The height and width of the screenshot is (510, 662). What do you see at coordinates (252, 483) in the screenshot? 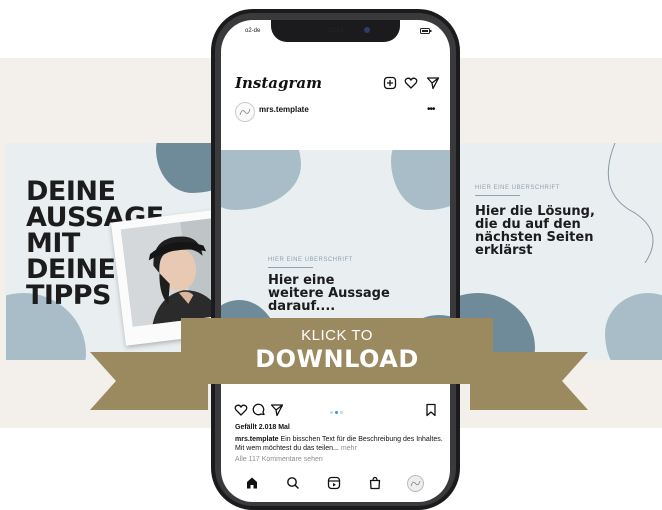
I see `home-icon` at bounding box center [252, 483].